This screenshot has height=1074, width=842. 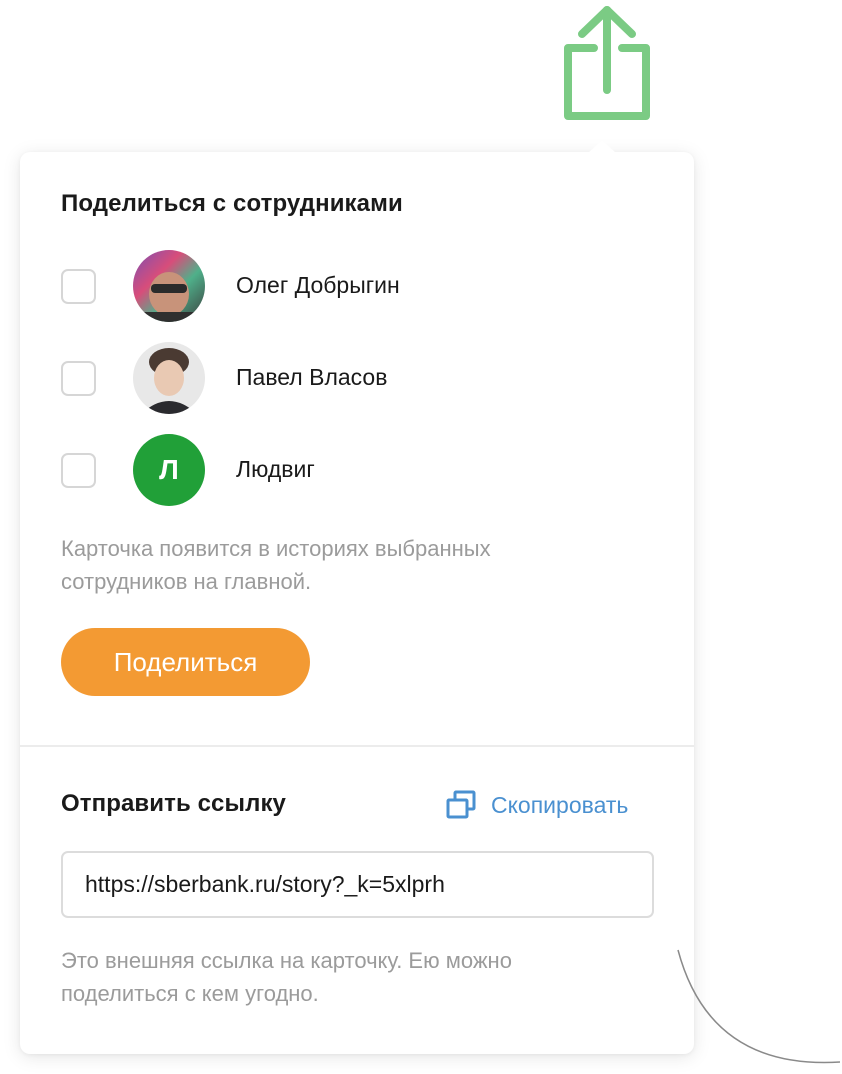 I want to click on link-section-title: Отправить ссылку, so click(x=174, y=803).